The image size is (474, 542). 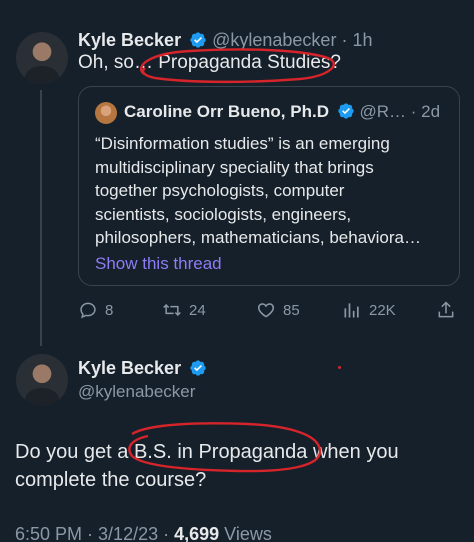 I want to click on retweet-icon, so click(x=172, y=310).